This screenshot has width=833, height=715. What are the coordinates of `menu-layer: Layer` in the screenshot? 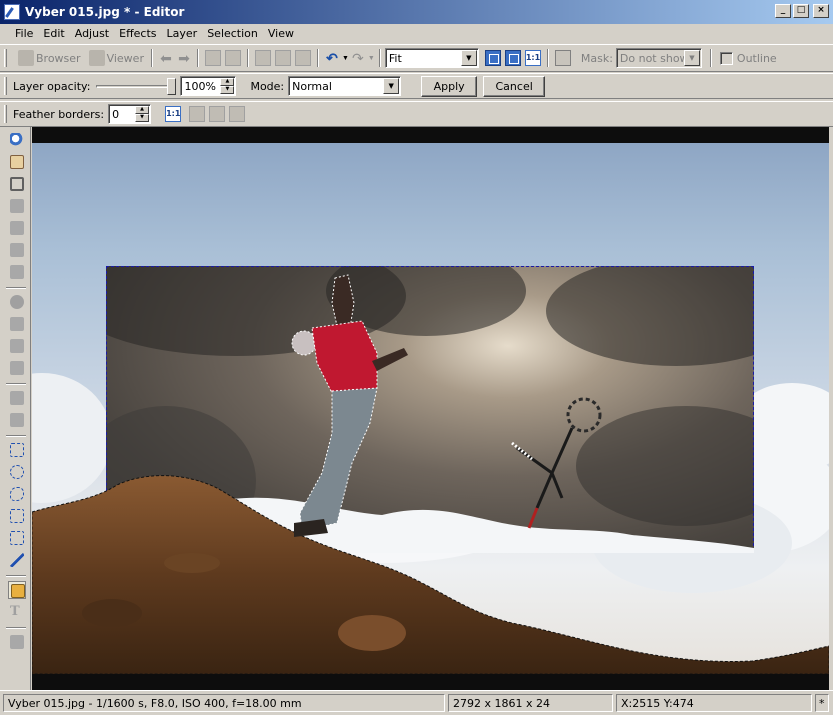 It's located at (182, 33).